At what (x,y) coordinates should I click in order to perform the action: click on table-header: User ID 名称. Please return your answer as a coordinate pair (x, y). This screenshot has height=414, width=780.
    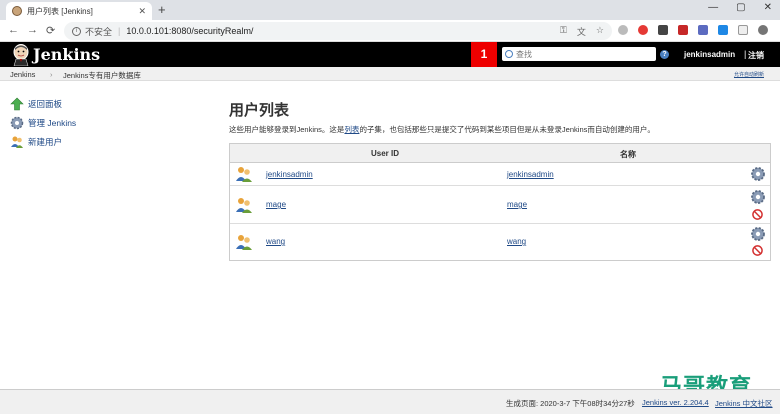
    Looking at the image, I should click on (500, 153).